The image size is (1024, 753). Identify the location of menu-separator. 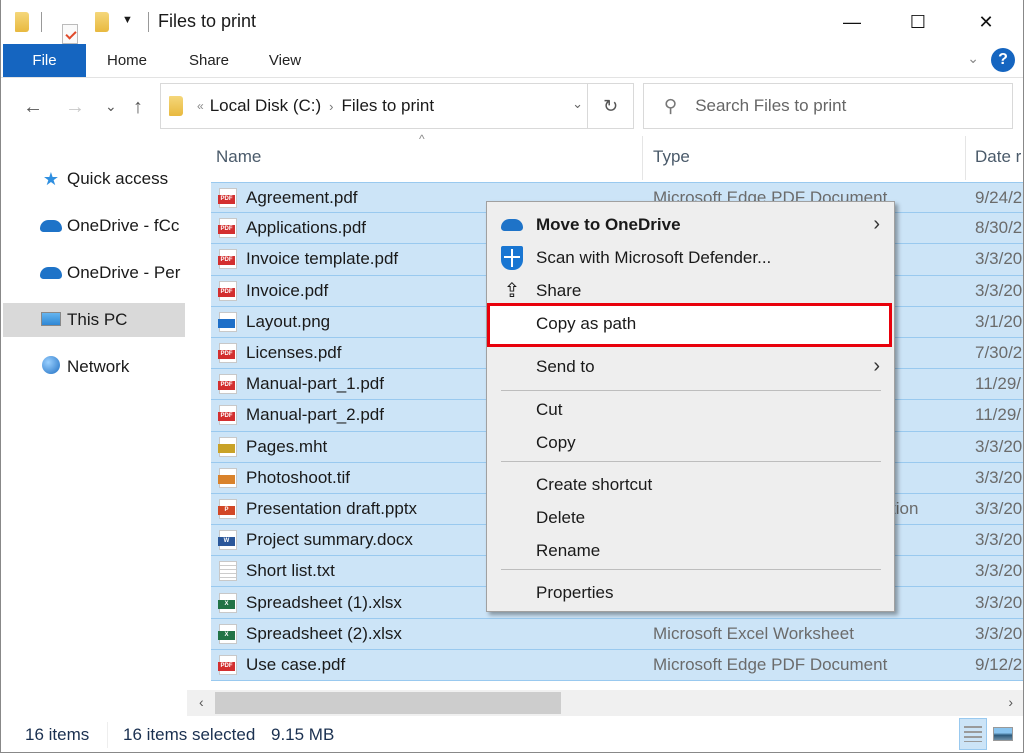
(691, 390).